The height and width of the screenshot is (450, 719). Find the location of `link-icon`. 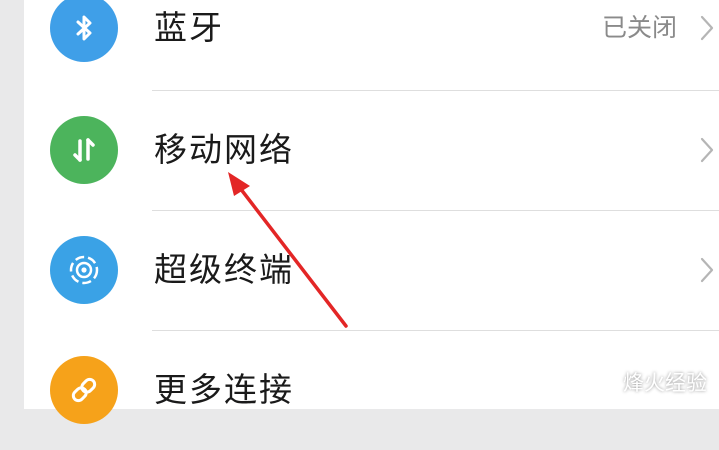

link-icon is located at coordinates (84, 390).